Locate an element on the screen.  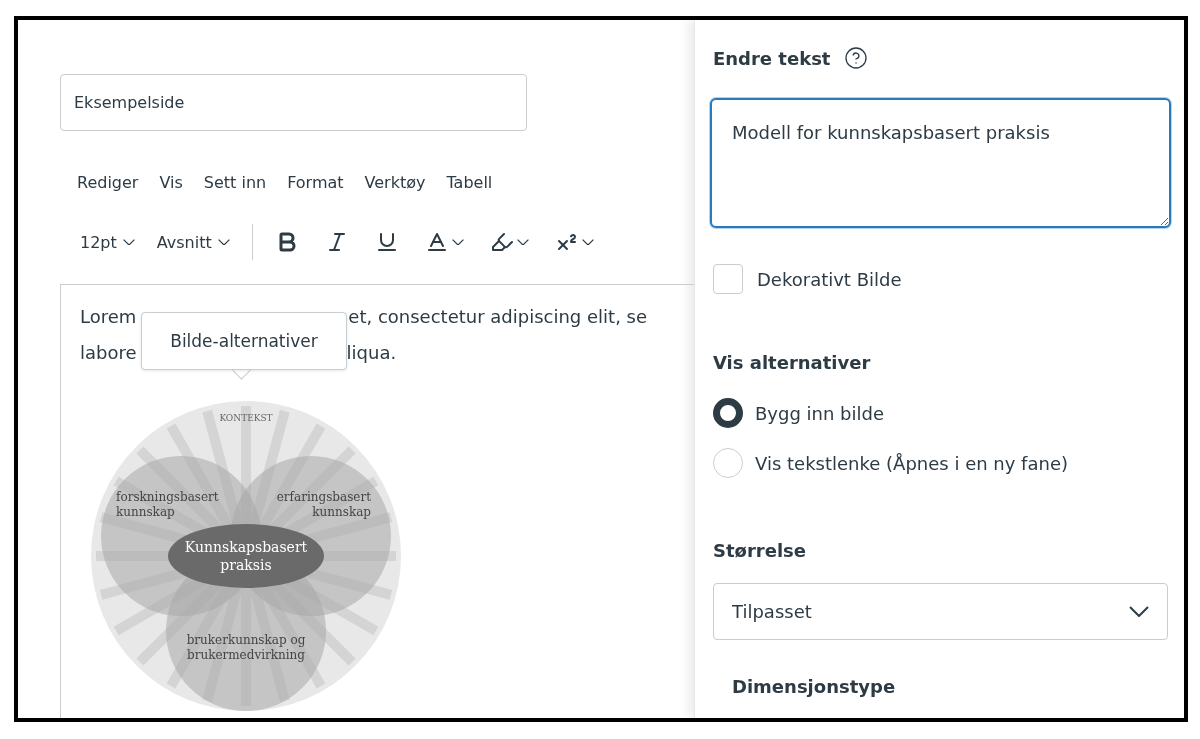
menu-item: Rediger is located at coordinates (108, 182).